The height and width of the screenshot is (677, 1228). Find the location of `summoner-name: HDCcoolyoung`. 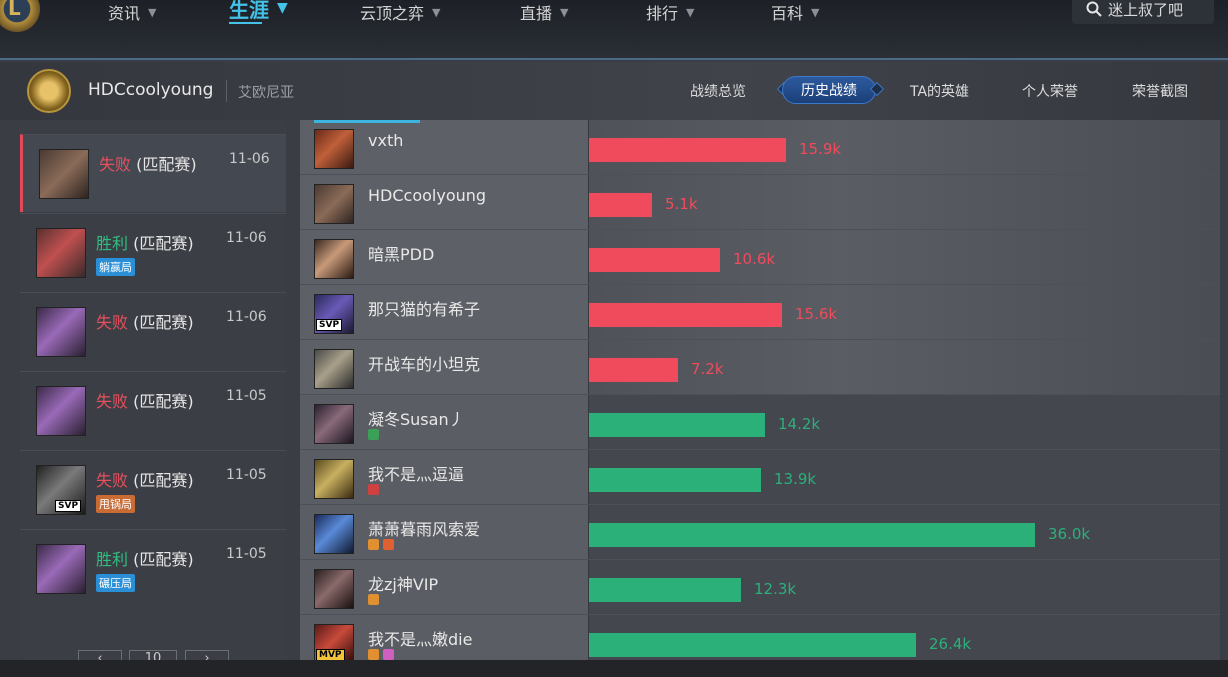

summoner-name: HDCcoolyoung is located at coordinates (151, 90).